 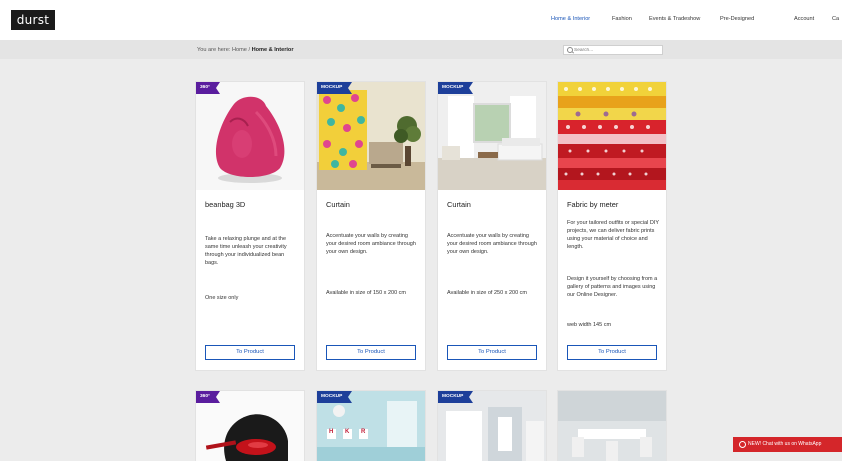 I want to click on breadcrumb-bar, so click(x=421, y=50).